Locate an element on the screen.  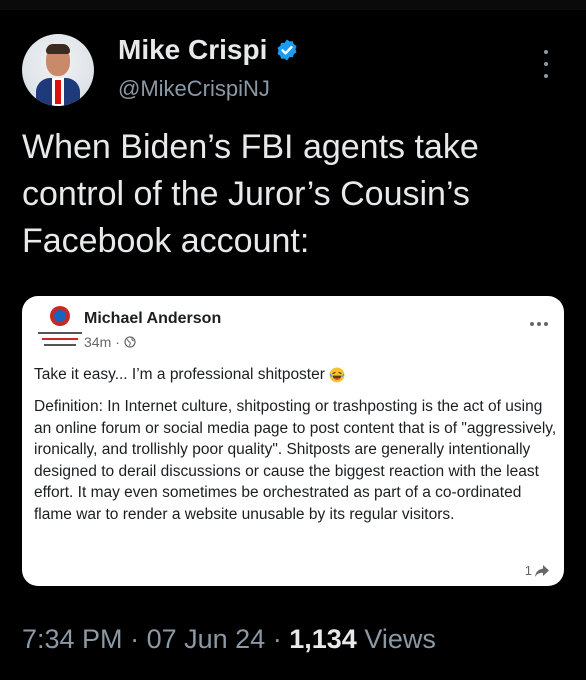
tweet-metadata: 7:34 PM · 07 Jun 24 · 1,134 Views is located at coordinates (229, 639).